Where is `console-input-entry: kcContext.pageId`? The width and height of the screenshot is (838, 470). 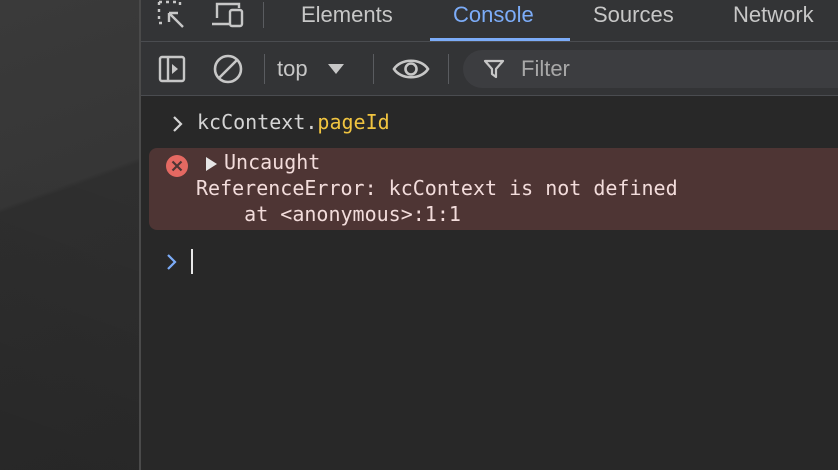
console-input-entry: kcContext.pageId is located at coordinates (489, 123).